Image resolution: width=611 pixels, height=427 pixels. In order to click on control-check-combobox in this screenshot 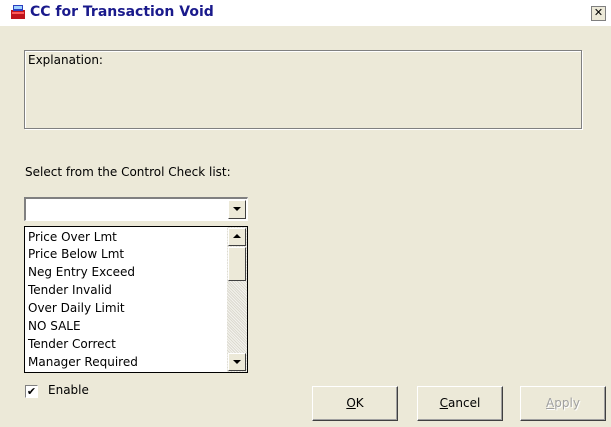, I will do `click(136, 209)`.